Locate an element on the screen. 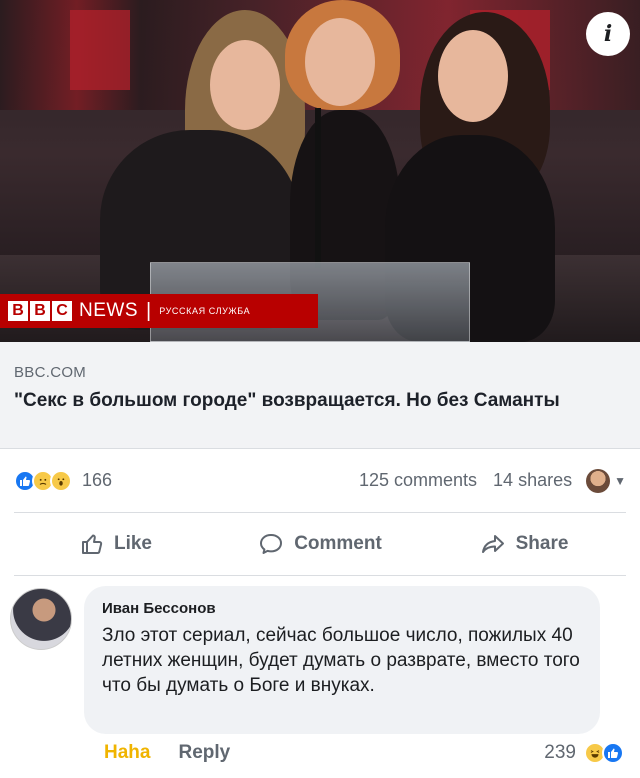  haha-reaction-button: Haha is located at coordinates (127, 753).